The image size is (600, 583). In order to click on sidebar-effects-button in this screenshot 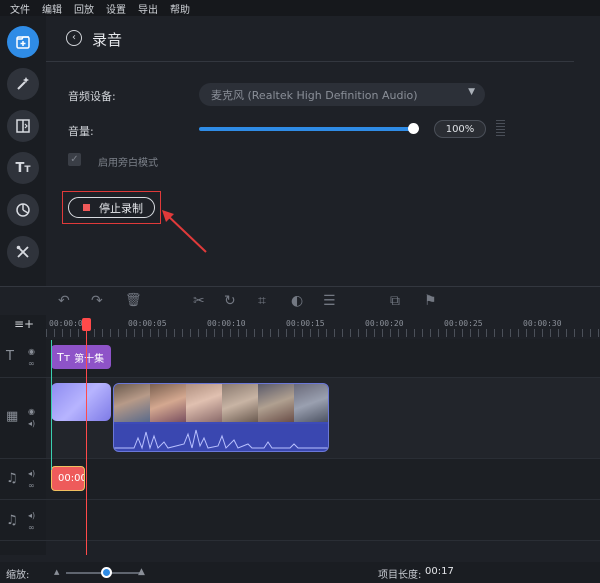, I will do `click(23, 84)`.